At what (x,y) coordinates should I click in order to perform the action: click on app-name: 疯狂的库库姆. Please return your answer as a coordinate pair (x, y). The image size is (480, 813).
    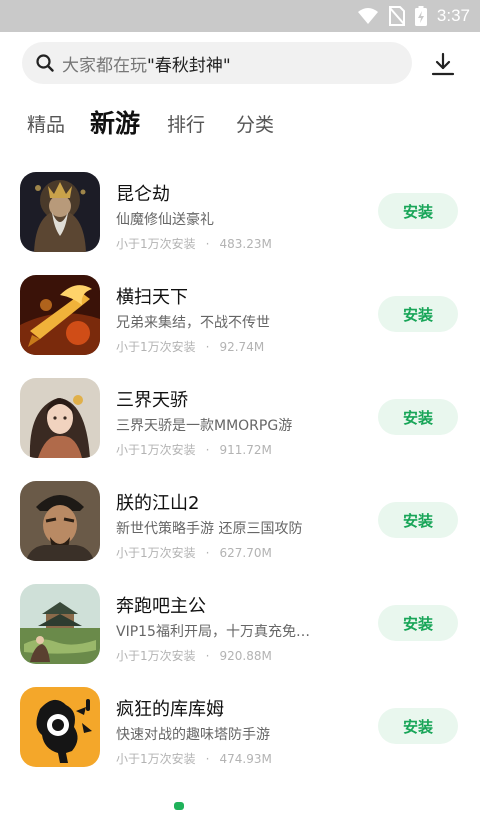
    Looking at the image, I should click on (170, 709).